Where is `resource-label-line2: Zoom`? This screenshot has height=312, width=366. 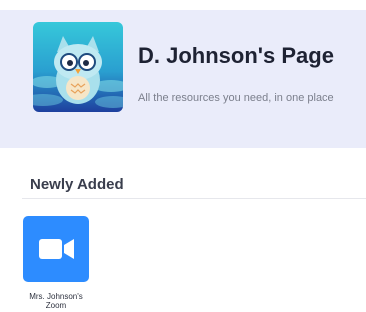 resource-label-line2: Zoom is located at coordinates (56, 305).